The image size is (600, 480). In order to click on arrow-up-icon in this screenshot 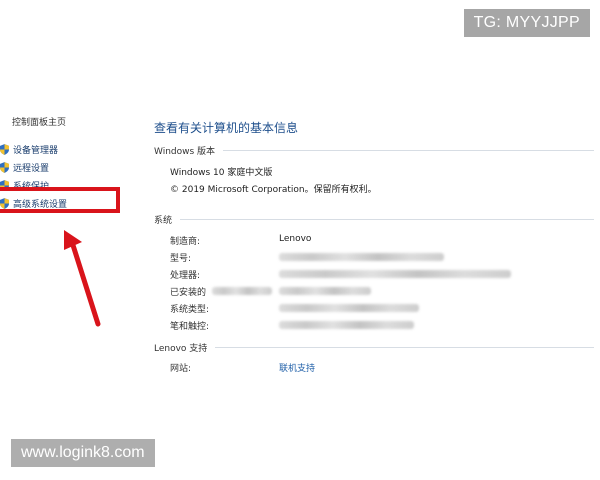, I will do `click(82, 278)`.